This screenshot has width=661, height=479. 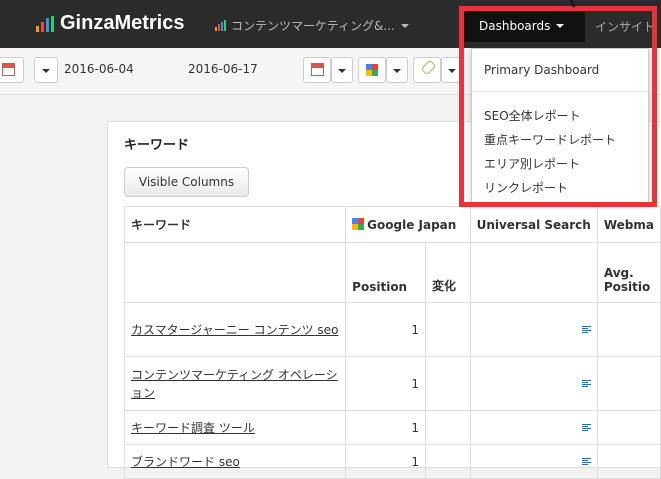 What do you see at coordinates (533, 224) in the screenshot?
I see `column-header-universal-search: Universal Search` at bounding box center [533, 224].